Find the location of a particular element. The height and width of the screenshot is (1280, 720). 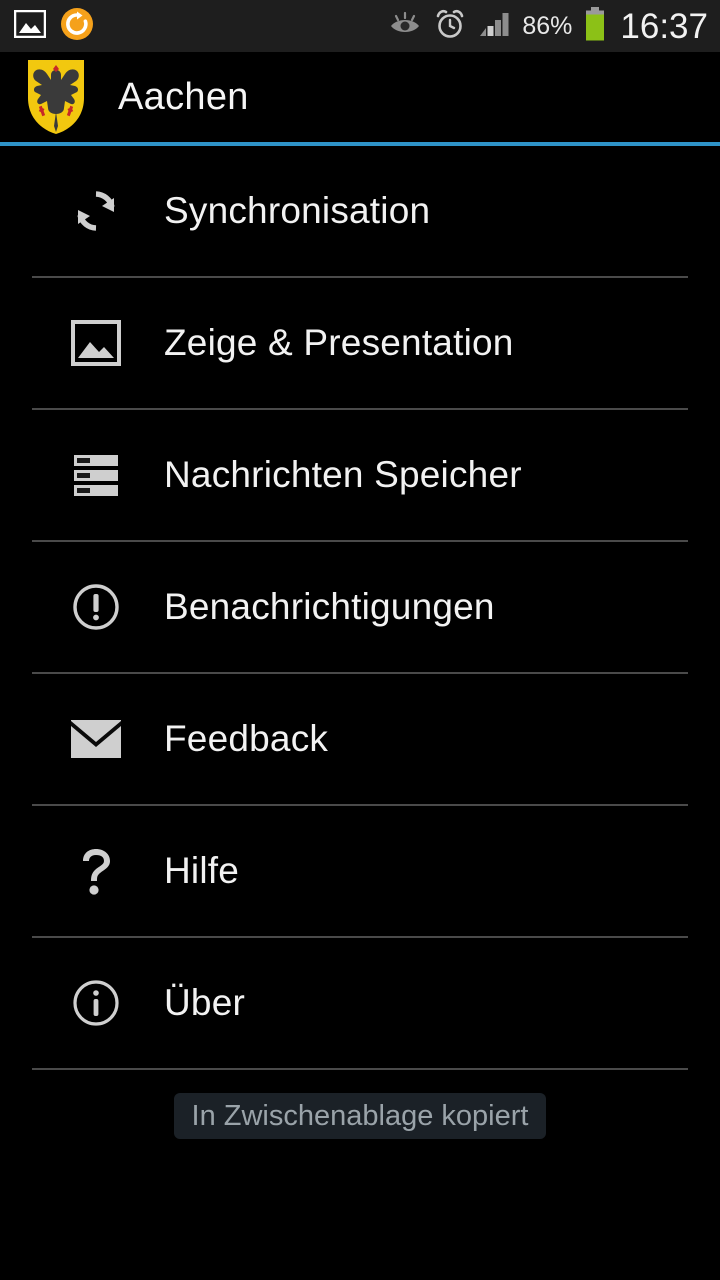

signal-bars-icon is located at coordinates (494, 26).